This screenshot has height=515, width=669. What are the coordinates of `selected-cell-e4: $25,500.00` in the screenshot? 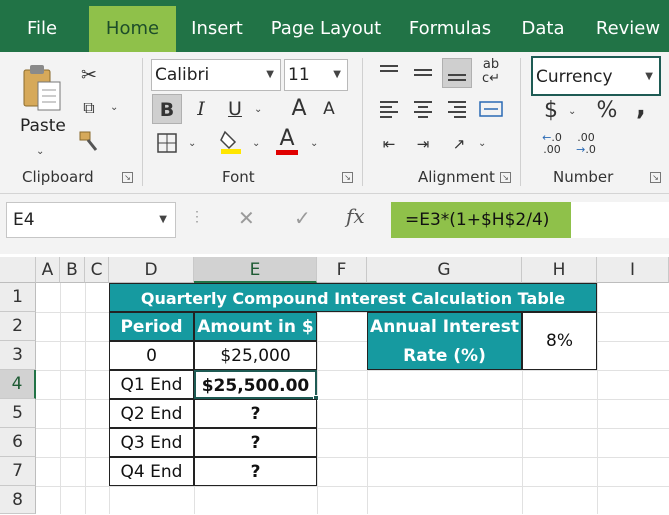 It's located at (255, 384).